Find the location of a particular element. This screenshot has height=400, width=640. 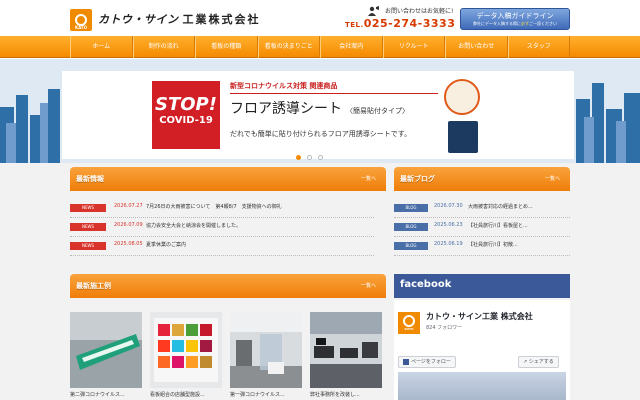

nav-item-home: ホーム is located at coordinates (101, 47).